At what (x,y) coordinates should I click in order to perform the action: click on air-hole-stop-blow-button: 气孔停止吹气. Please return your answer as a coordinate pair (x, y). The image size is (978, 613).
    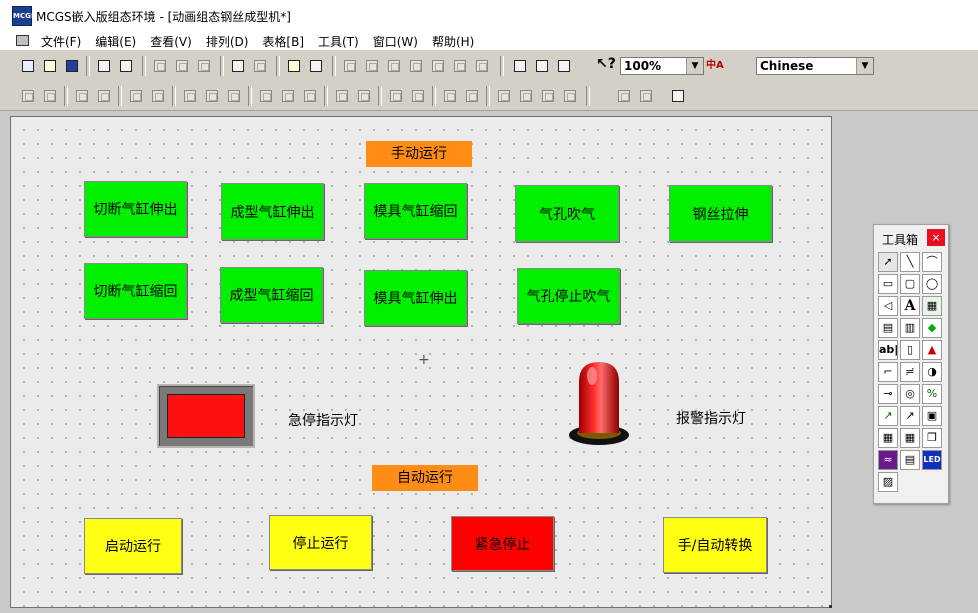
    Looking at the image, I should click on (568, 296).